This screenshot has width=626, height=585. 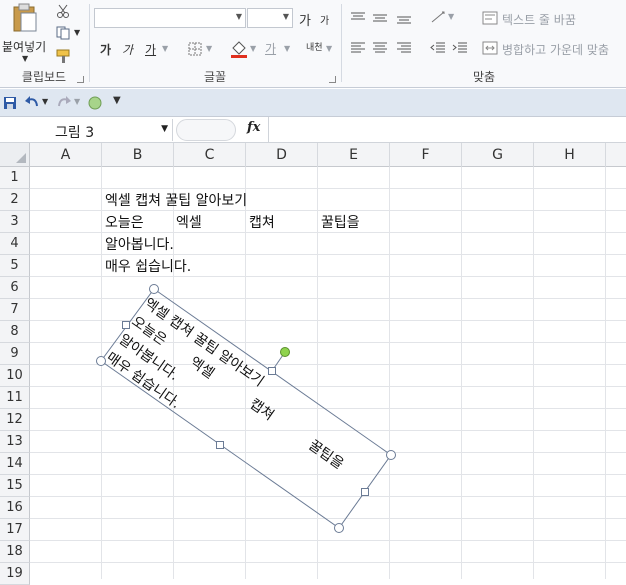 What do you see at coordinates (15, 442) in the screenshot?
I see `row-header: 13` at bounding box center [15, 442].